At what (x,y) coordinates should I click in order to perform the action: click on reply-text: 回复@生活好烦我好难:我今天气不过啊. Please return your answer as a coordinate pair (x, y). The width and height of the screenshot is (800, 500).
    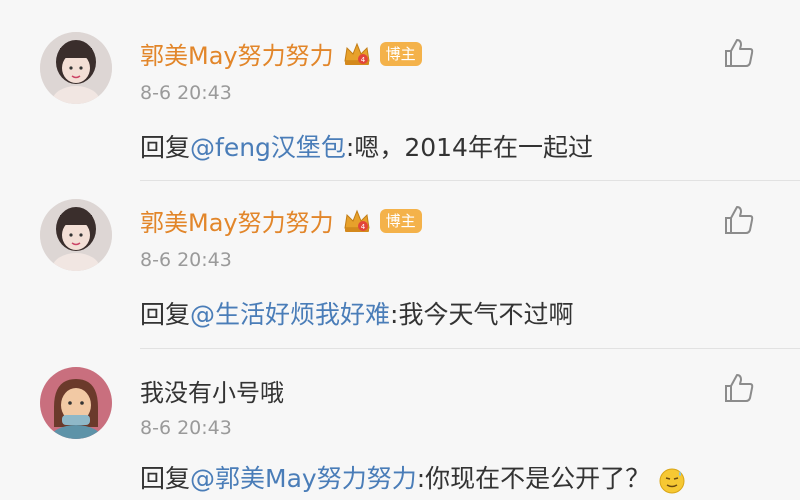
    Looking at the image, I should click on (356, 313).